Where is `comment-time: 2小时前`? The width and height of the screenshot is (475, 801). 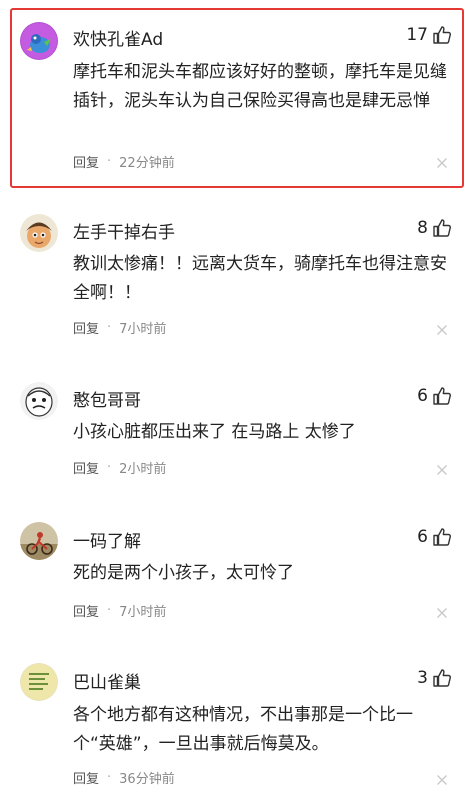
comment-time: 2小时前 is located at coordinates (143, 469).